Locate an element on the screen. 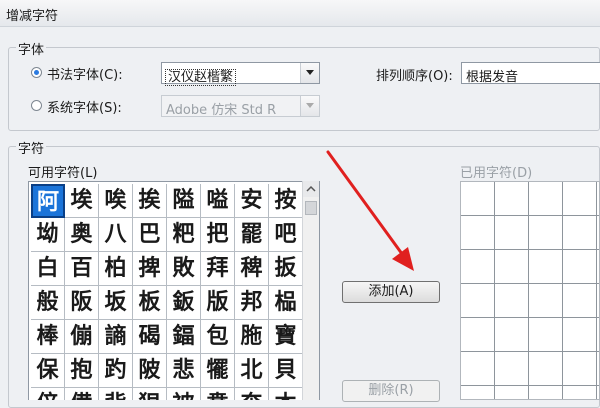  char-cell: 扳 is located at coordinates (286, 269).